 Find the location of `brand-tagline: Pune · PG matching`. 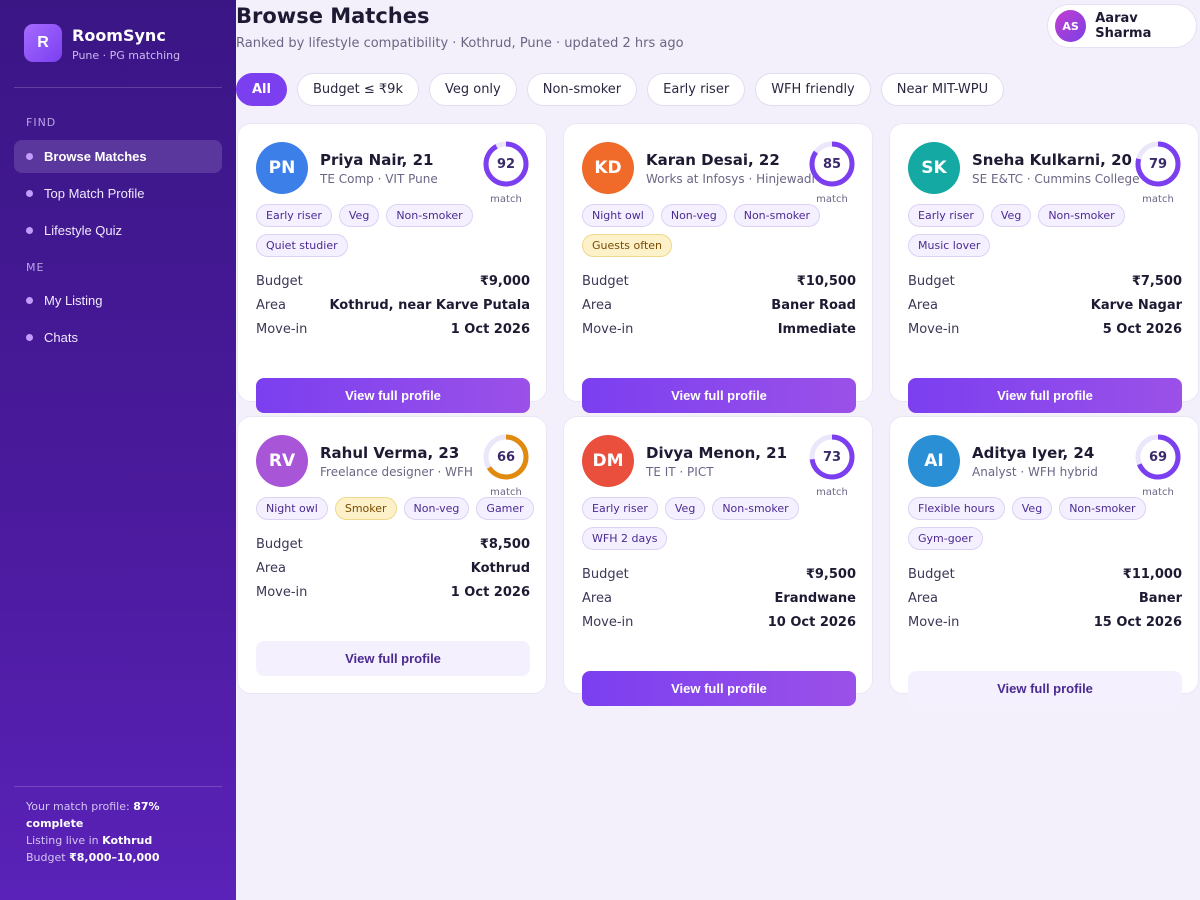

brand-tagline: Pune · PG matching is located at coordinates (126, 55).